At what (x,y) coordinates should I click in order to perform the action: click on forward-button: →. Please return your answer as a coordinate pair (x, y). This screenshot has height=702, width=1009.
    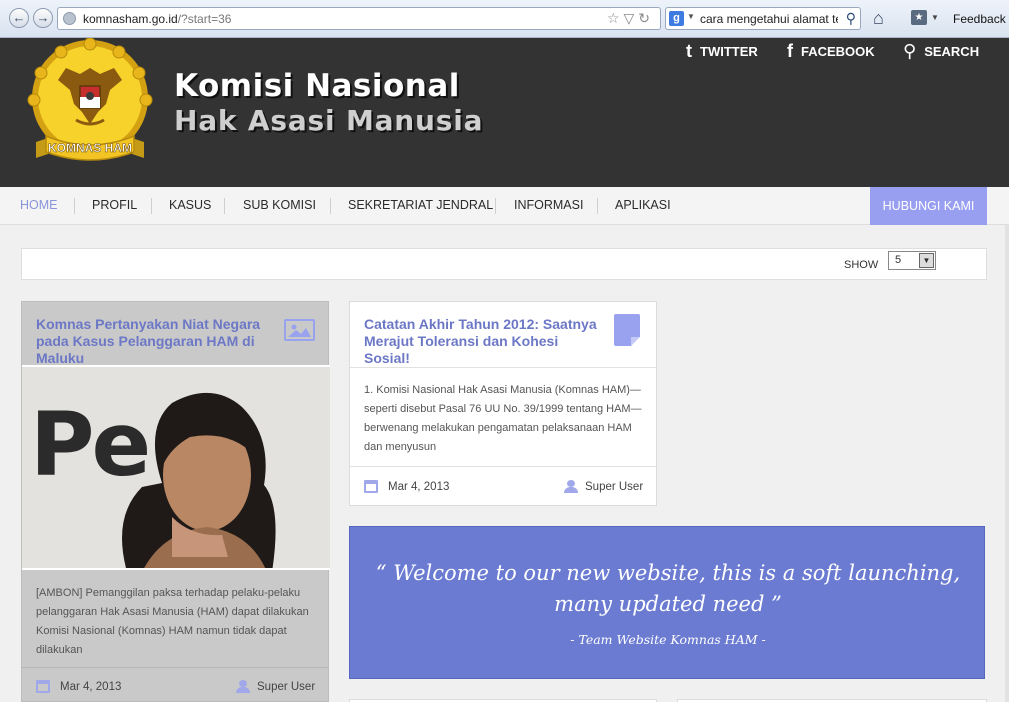
    Looking at the image, I should click on (43, 18).